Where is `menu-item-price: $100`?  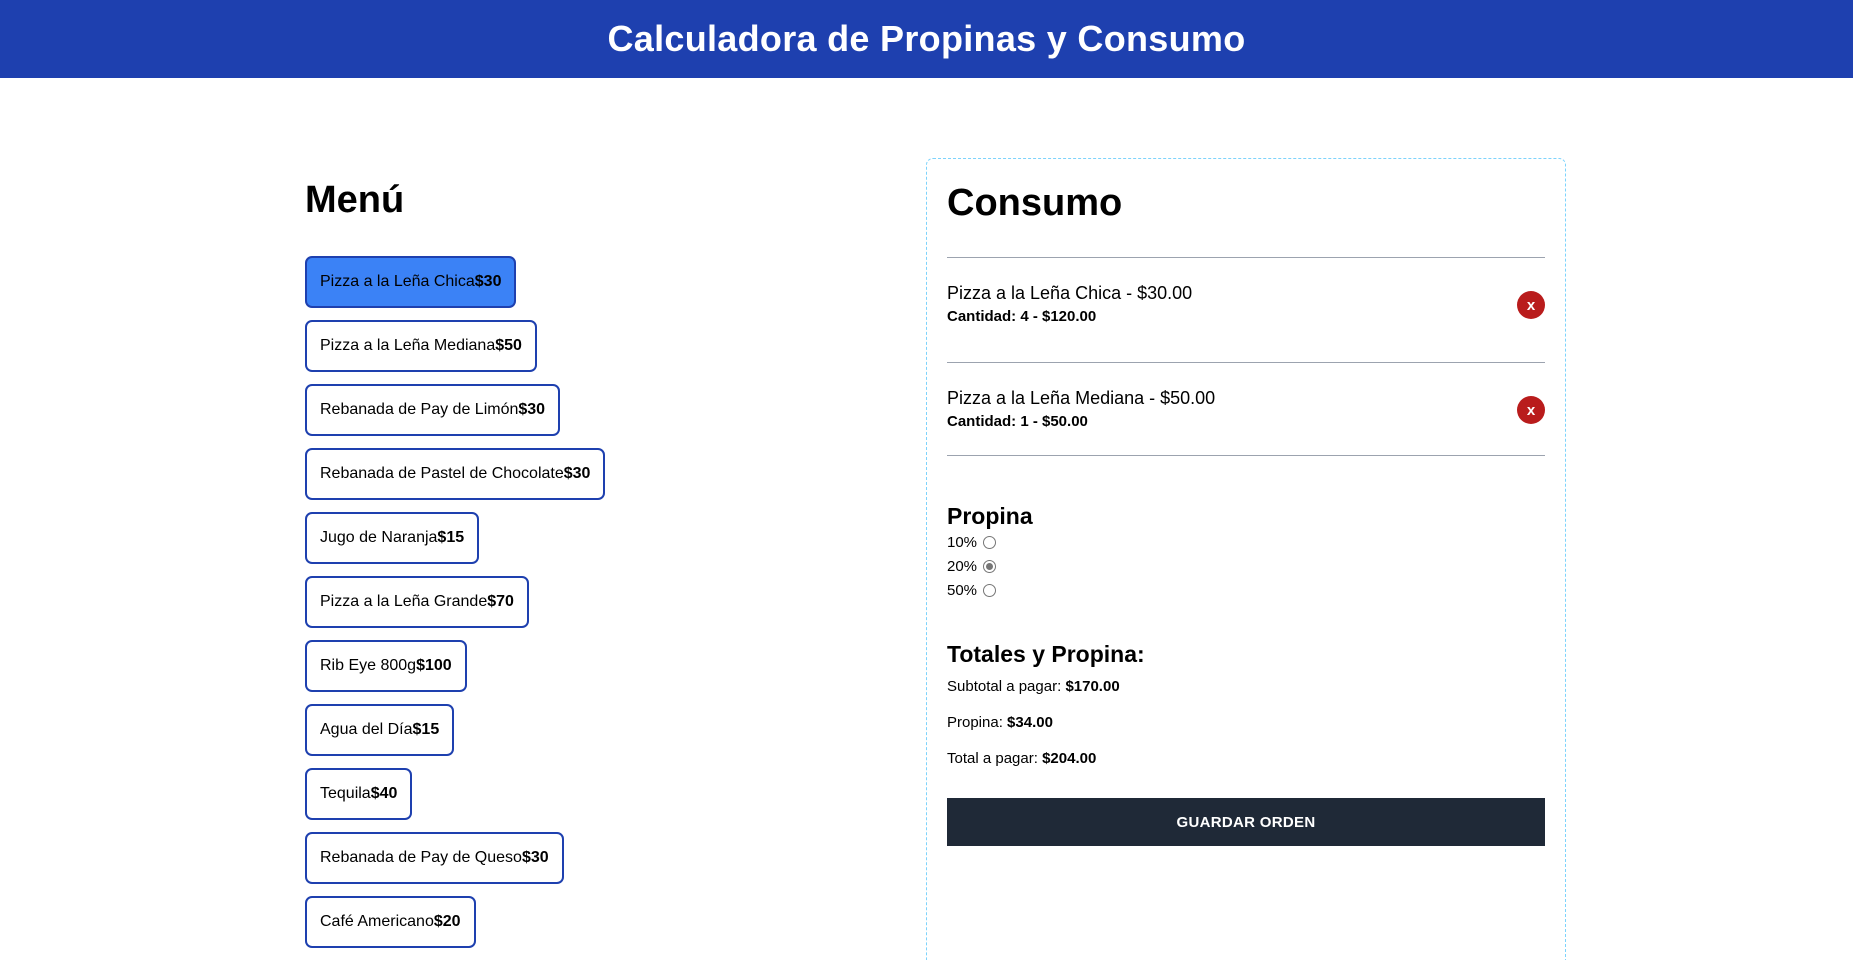
menu-item-price: $100 is located at coordinates (434, 665).